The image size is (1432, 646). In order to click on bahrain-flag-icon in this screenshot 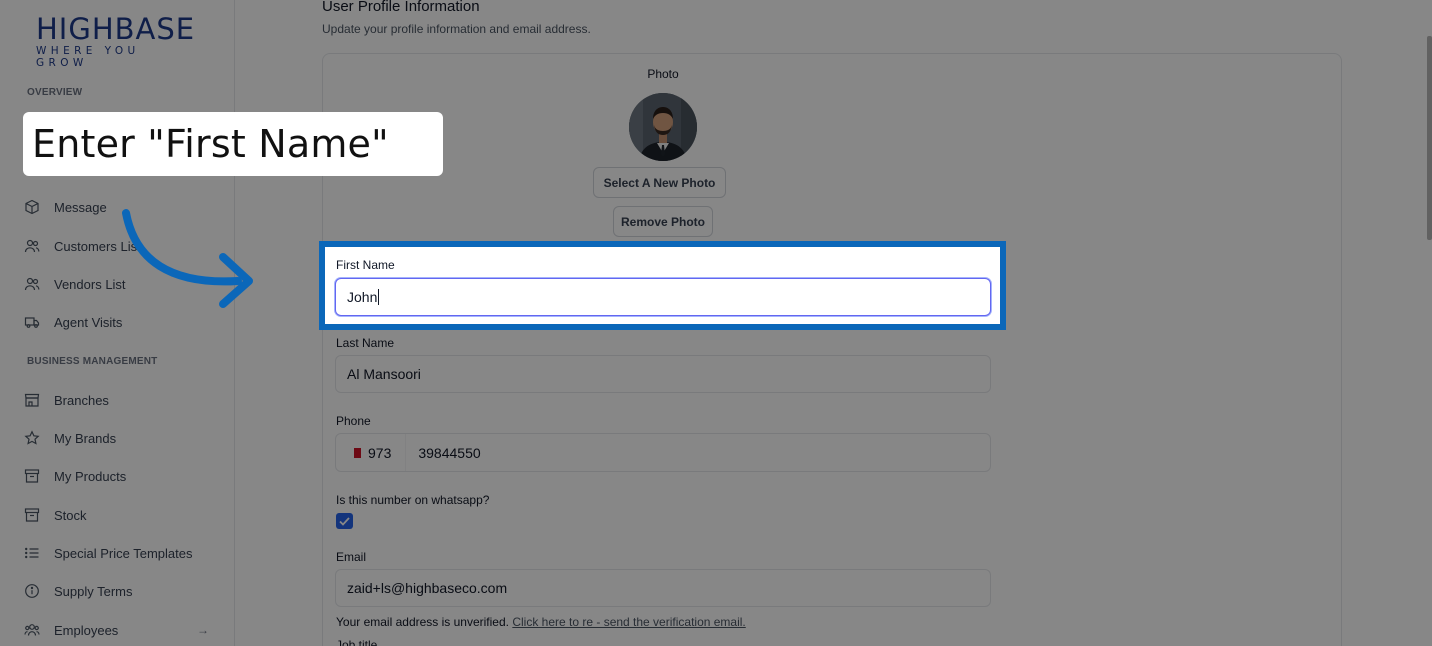, I will do `click(356, 452)`.